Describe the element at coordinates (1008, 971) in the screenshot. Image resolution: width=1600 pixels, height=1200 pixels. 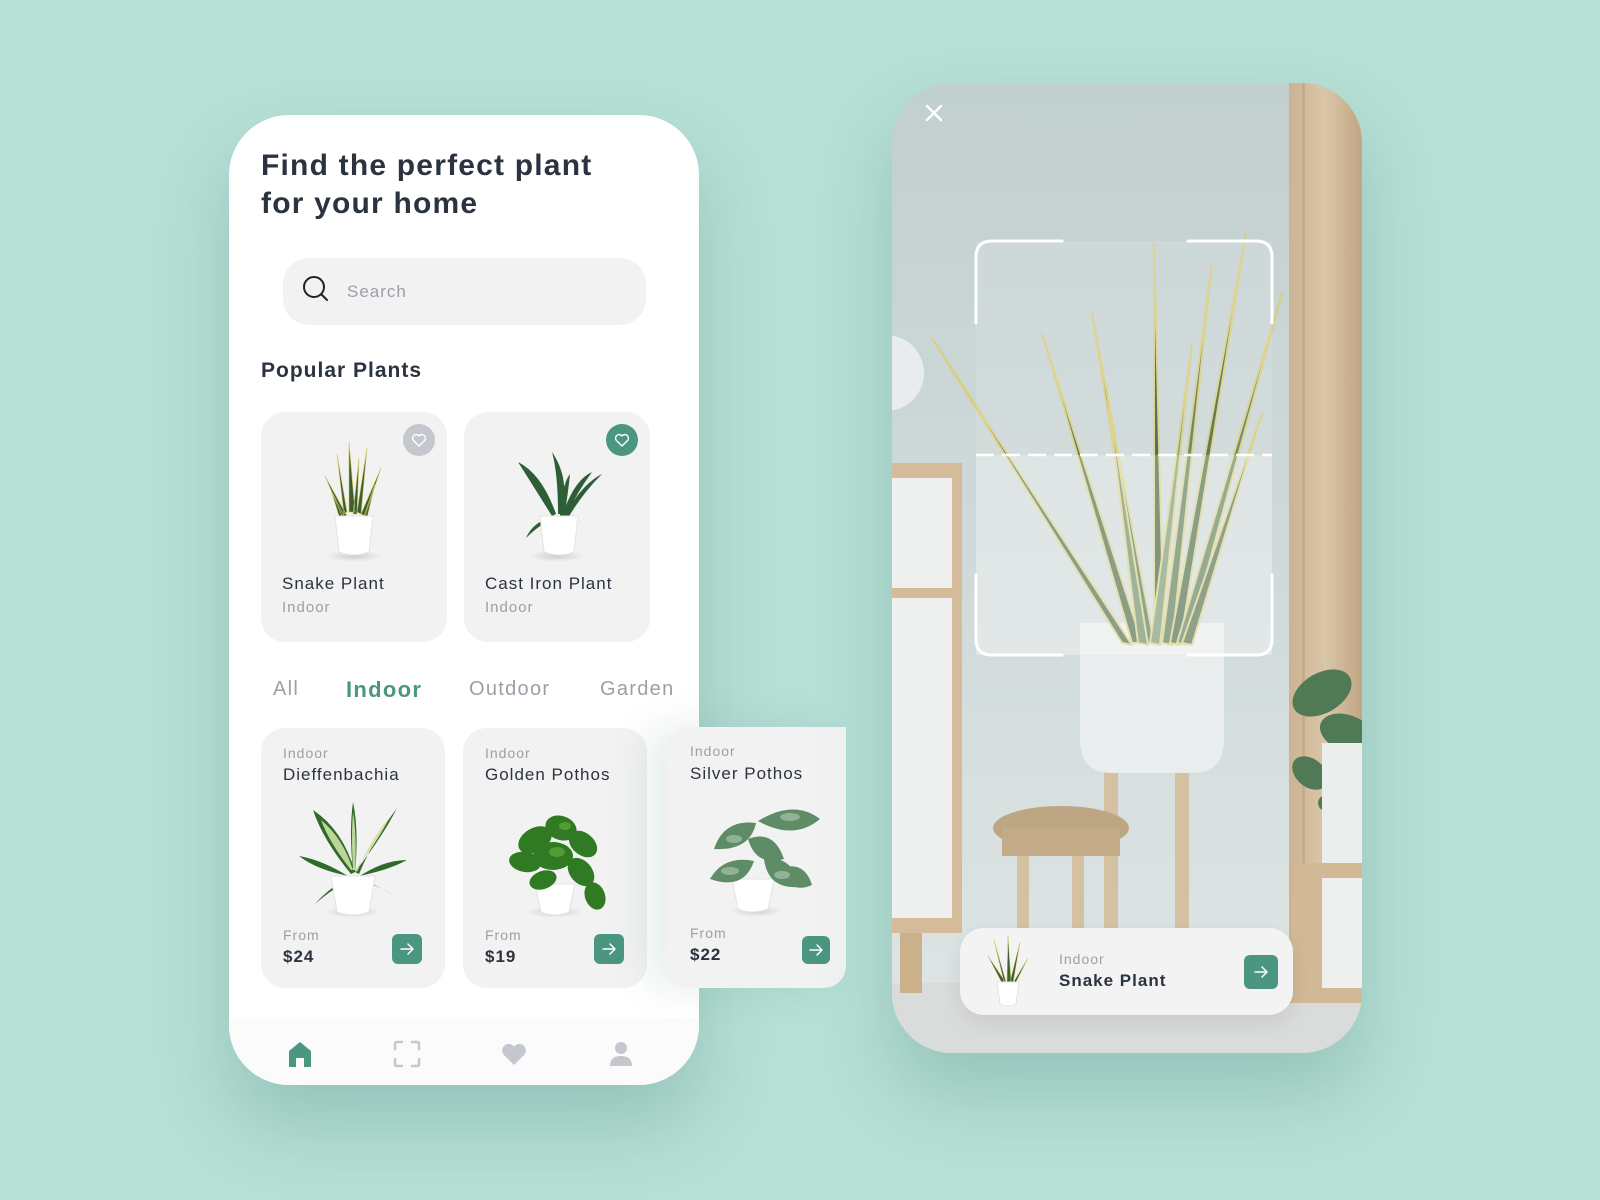
I see `snake-plant-thumbnail` at that location.